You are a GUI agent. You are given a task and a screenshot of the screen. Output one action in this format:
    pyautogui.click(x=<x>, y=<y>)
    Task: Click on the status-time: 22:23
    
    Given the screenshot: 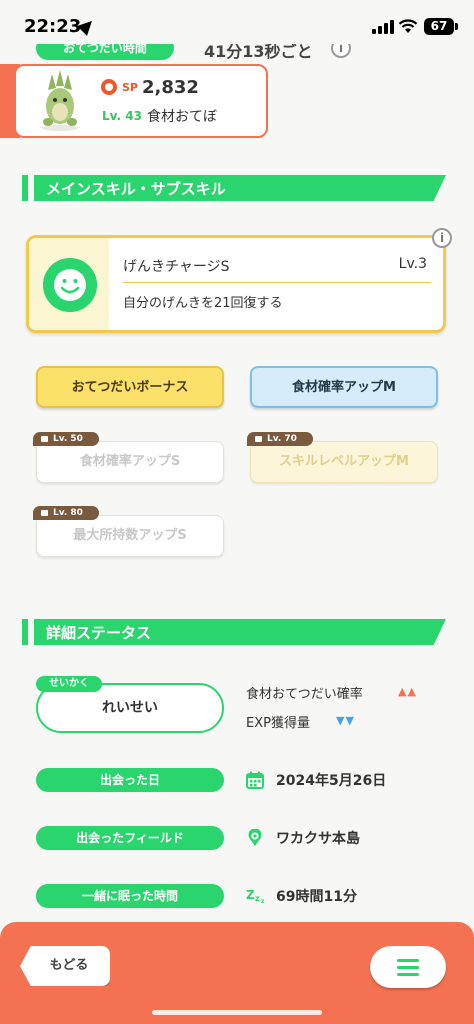 What is the action you would take?
    pyautogui.click(x=53, y=26)
    